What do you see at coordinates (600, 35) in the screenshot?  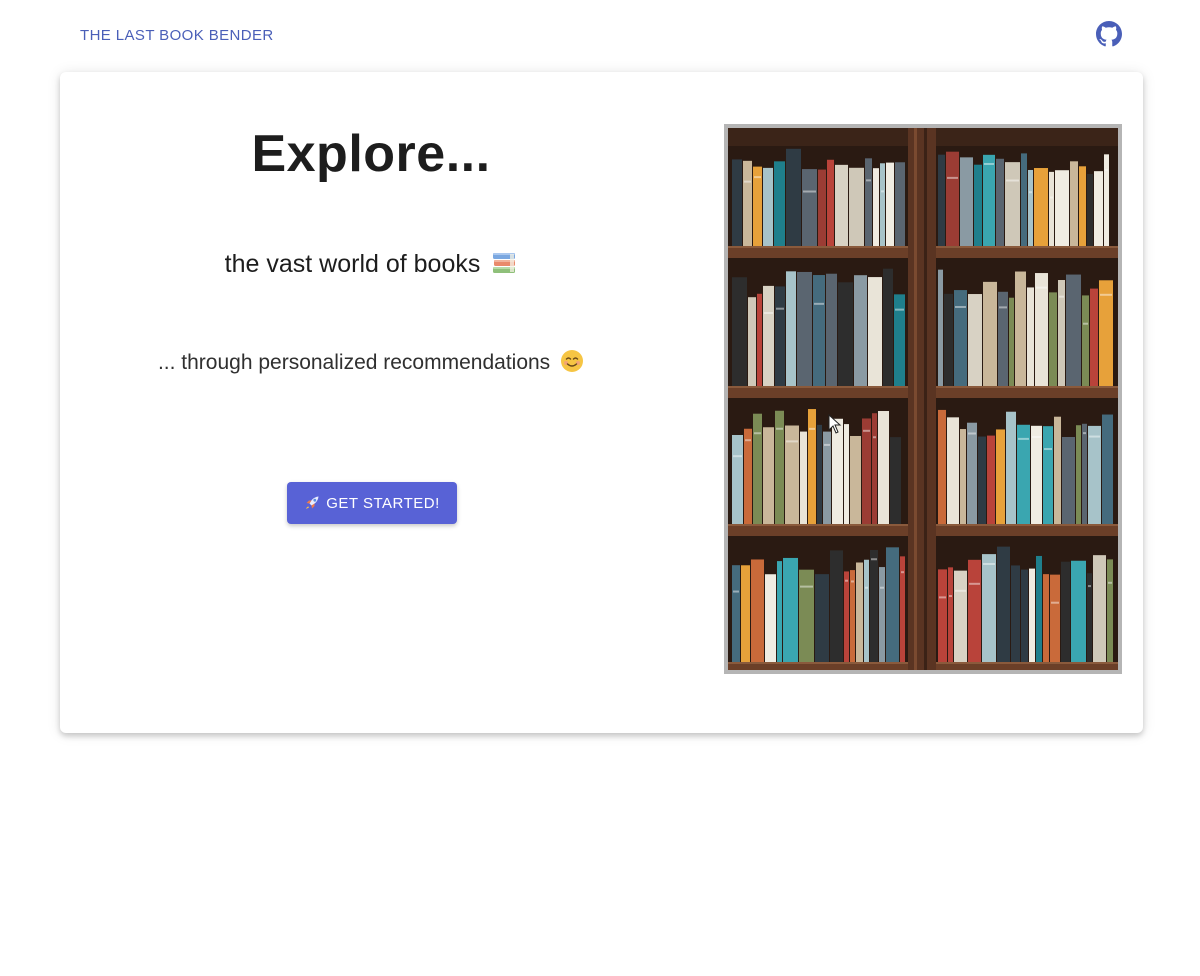 I see `top-bar: THE LAST BOOK BENDER` at bounding box center [600, 35].